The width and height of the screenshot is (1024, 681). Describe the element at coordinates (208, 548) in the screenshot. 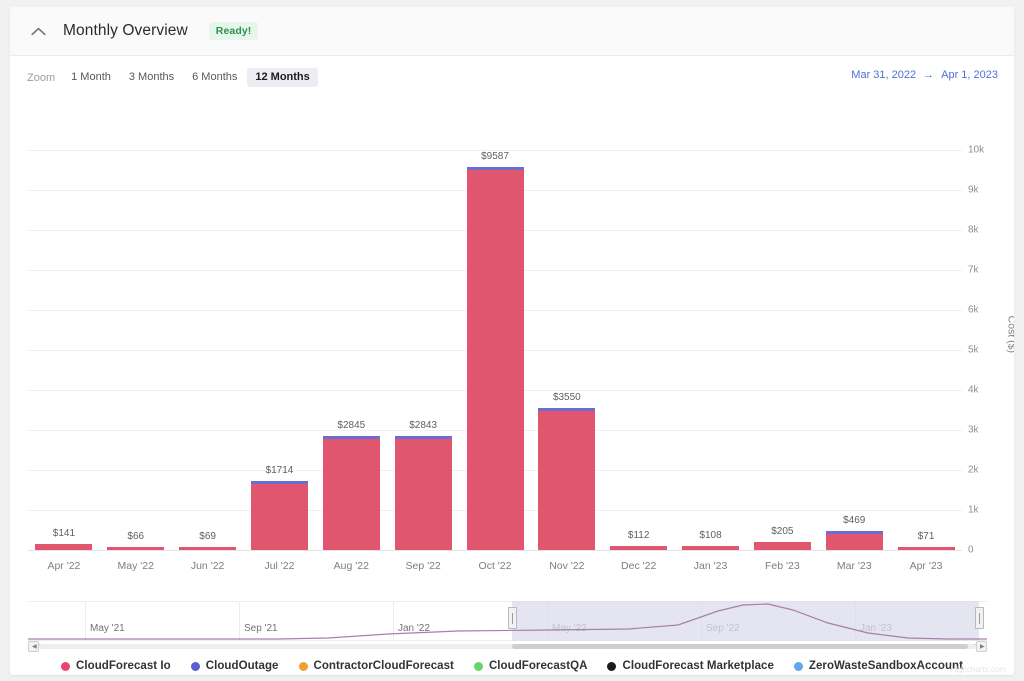

I see `bar-jun22` at that location.